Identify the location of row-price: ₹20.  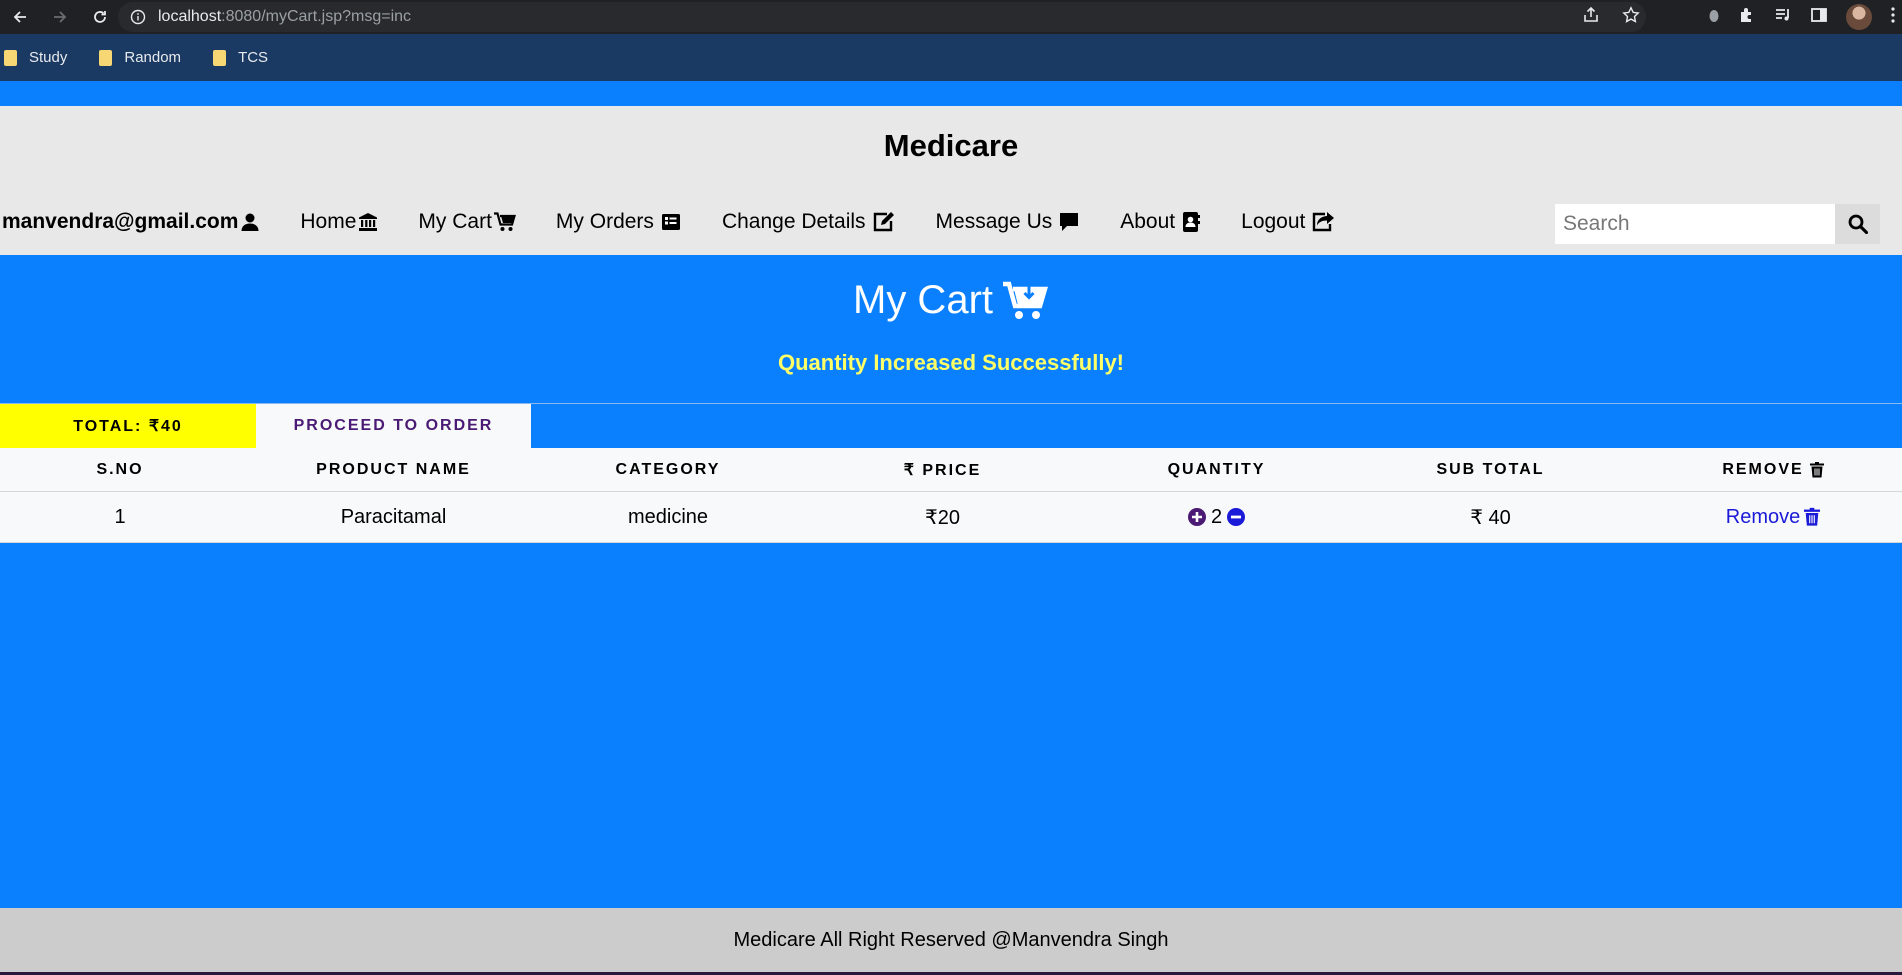
(942, 517).